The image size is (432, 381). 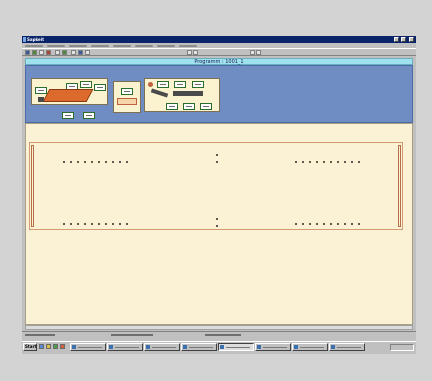 I want to click on app-window-icon, so click(x=24, y=39).